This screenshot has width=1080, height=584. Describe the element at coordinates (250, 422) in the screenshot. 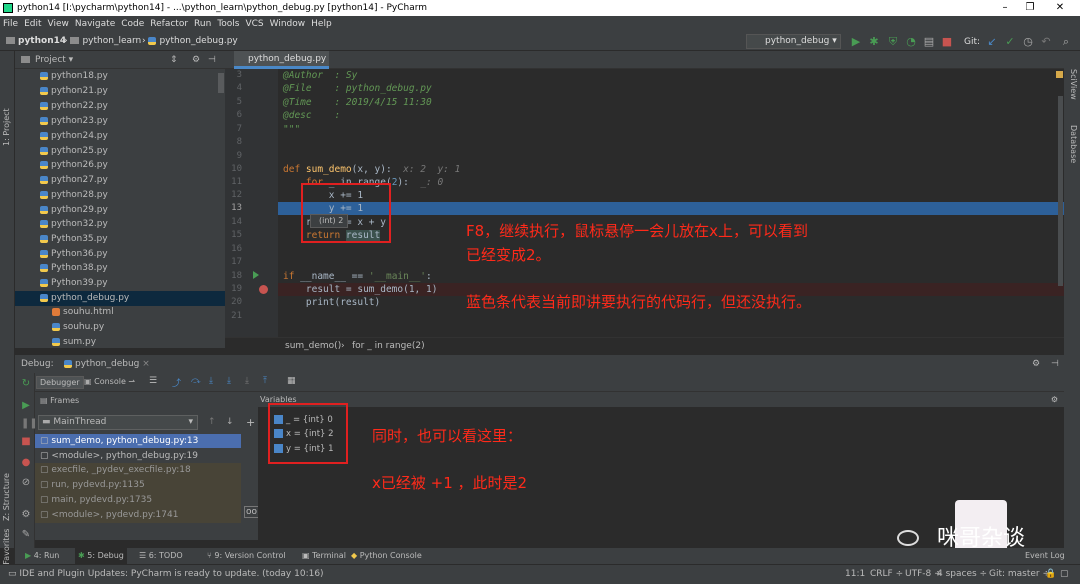

I see `new-watch-icon: +` at that location.